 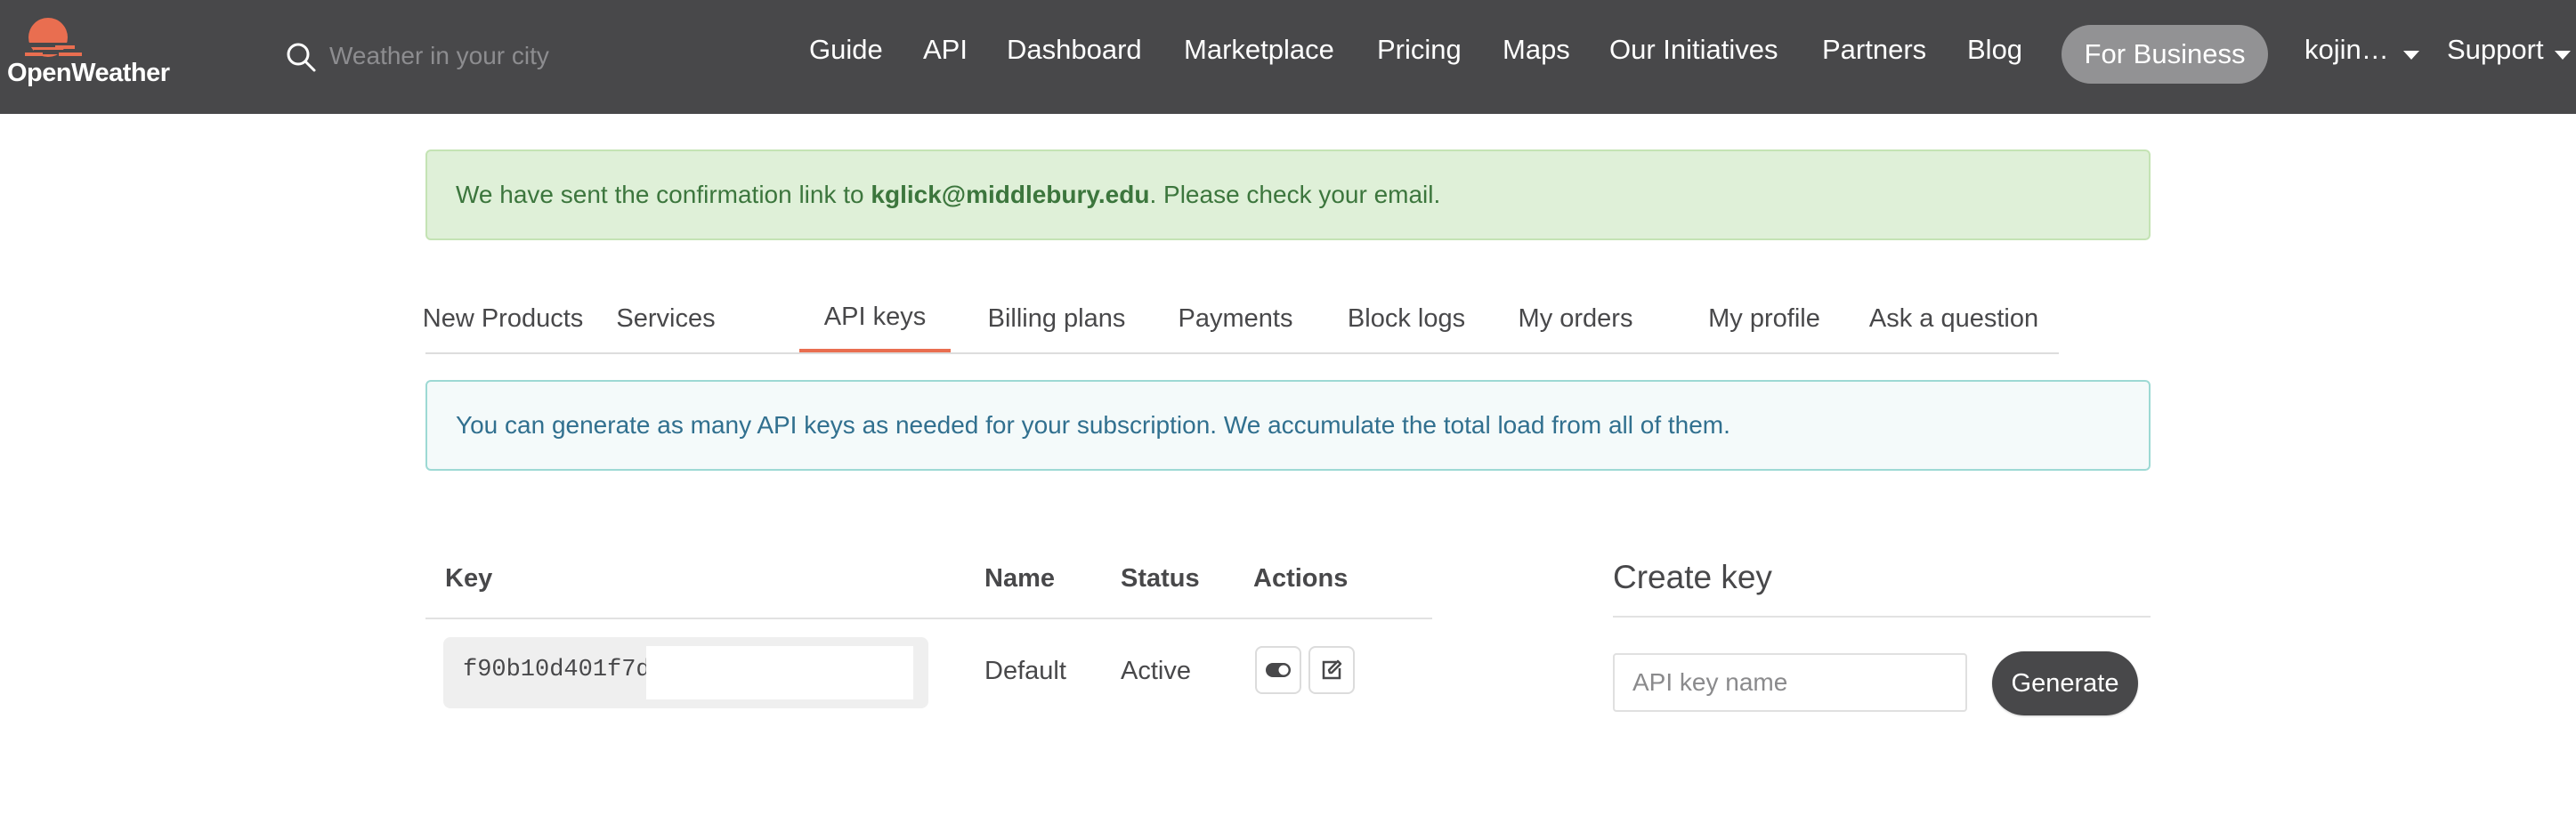 I want to click on nav-item-marketplace: Marketplace, so click(x=1259, y=50).